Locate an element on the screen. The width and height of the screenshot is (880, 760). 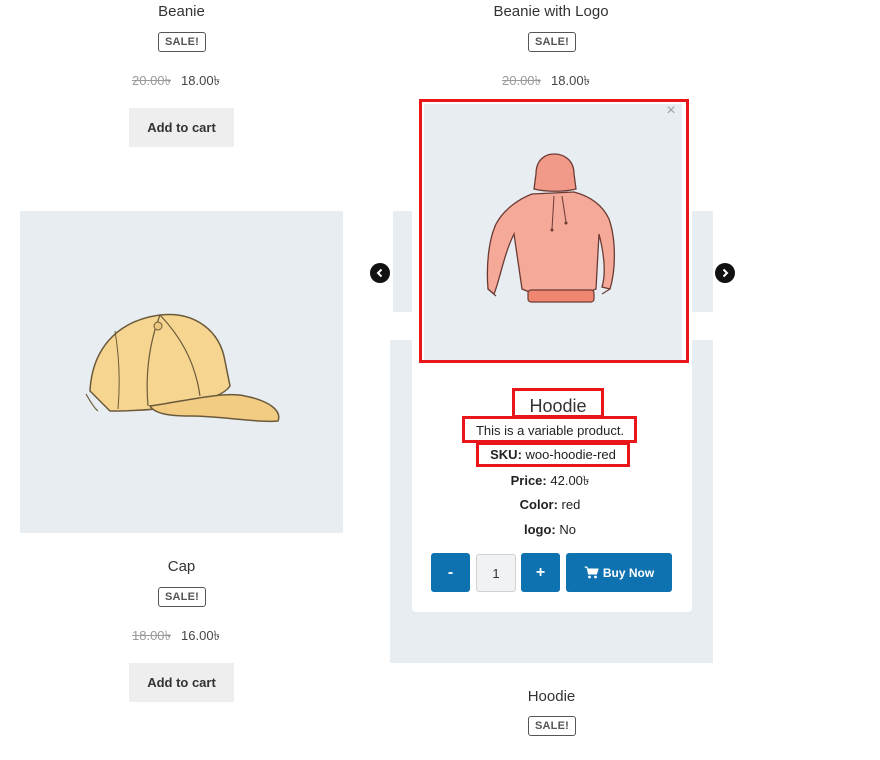
product-title-cap: Cap is located at coordinates (181, 566).